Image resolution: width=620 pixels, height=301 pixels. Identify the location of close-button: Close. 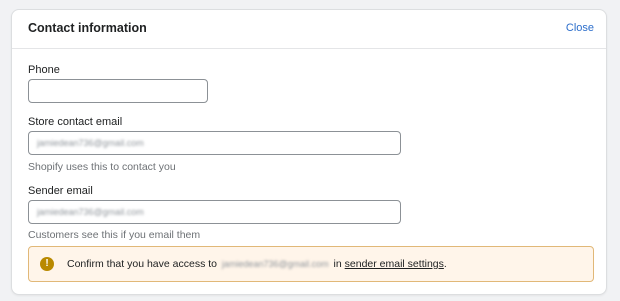
(580, 28).